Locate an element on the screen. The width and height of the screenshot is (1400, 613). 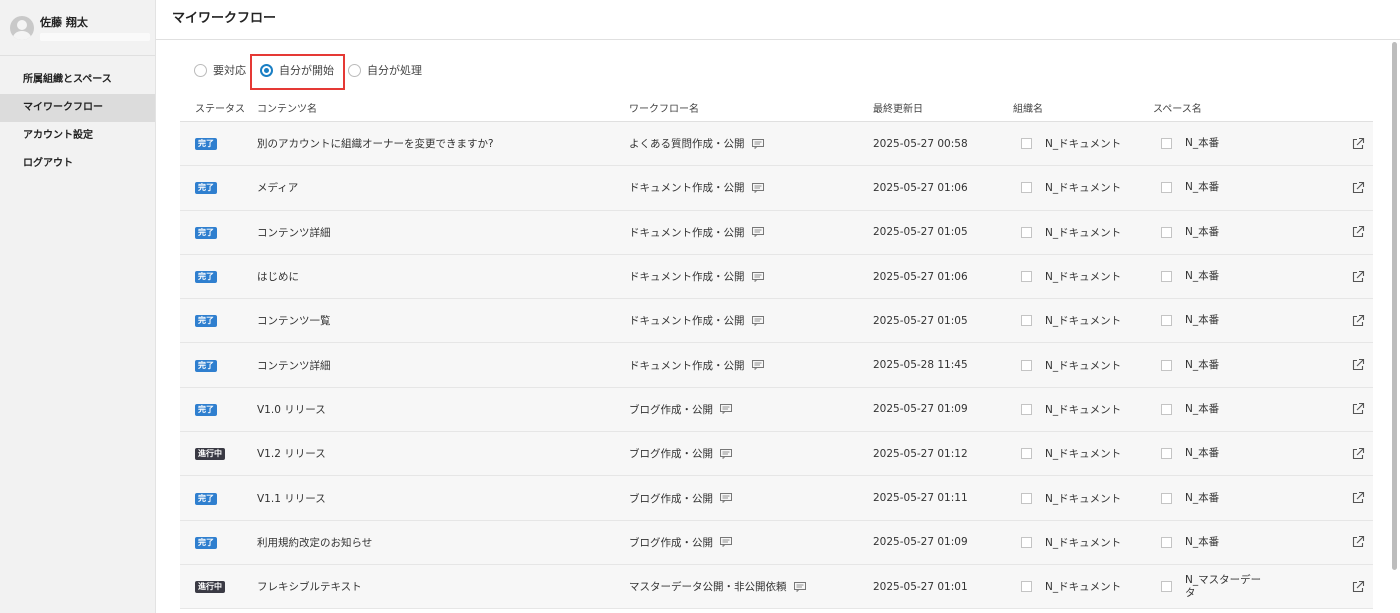
content-name: はじめに is located at coordinates (443, 276).